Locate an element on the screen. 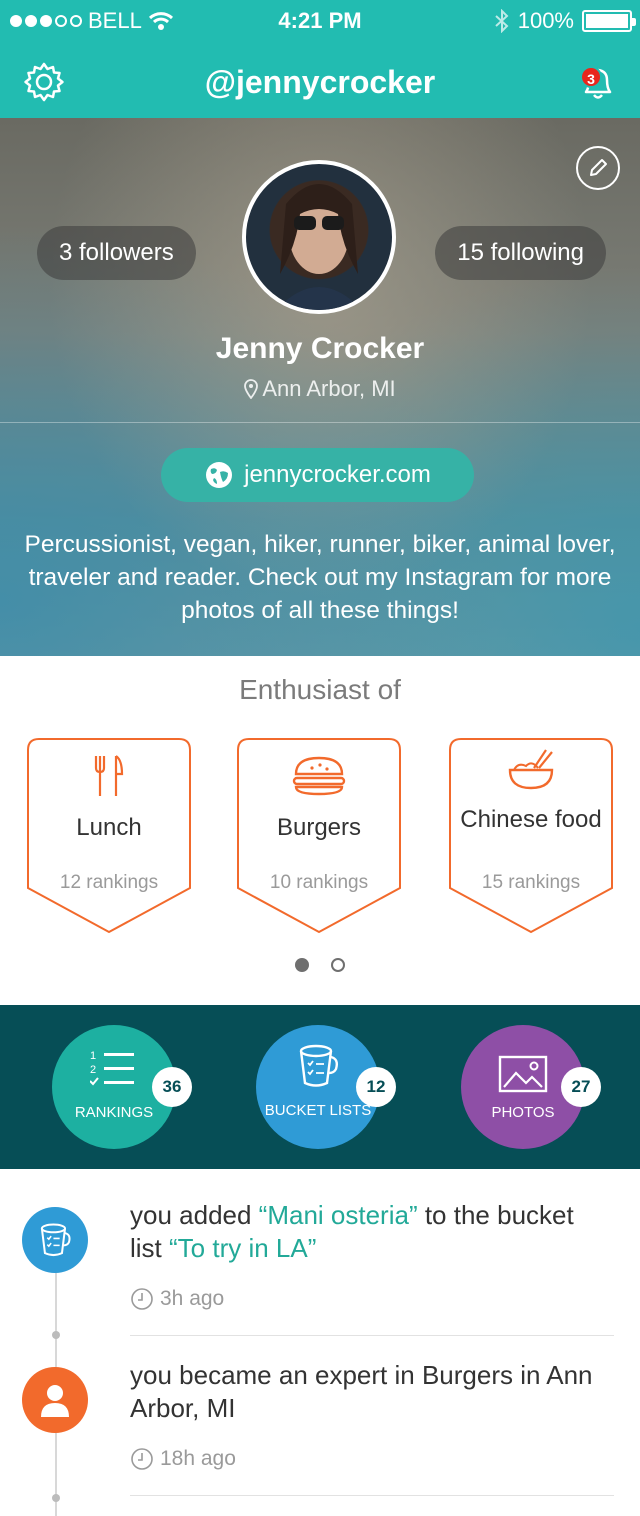 The image size is (640, 1516). page-dot is located at coordinates (338, 965).